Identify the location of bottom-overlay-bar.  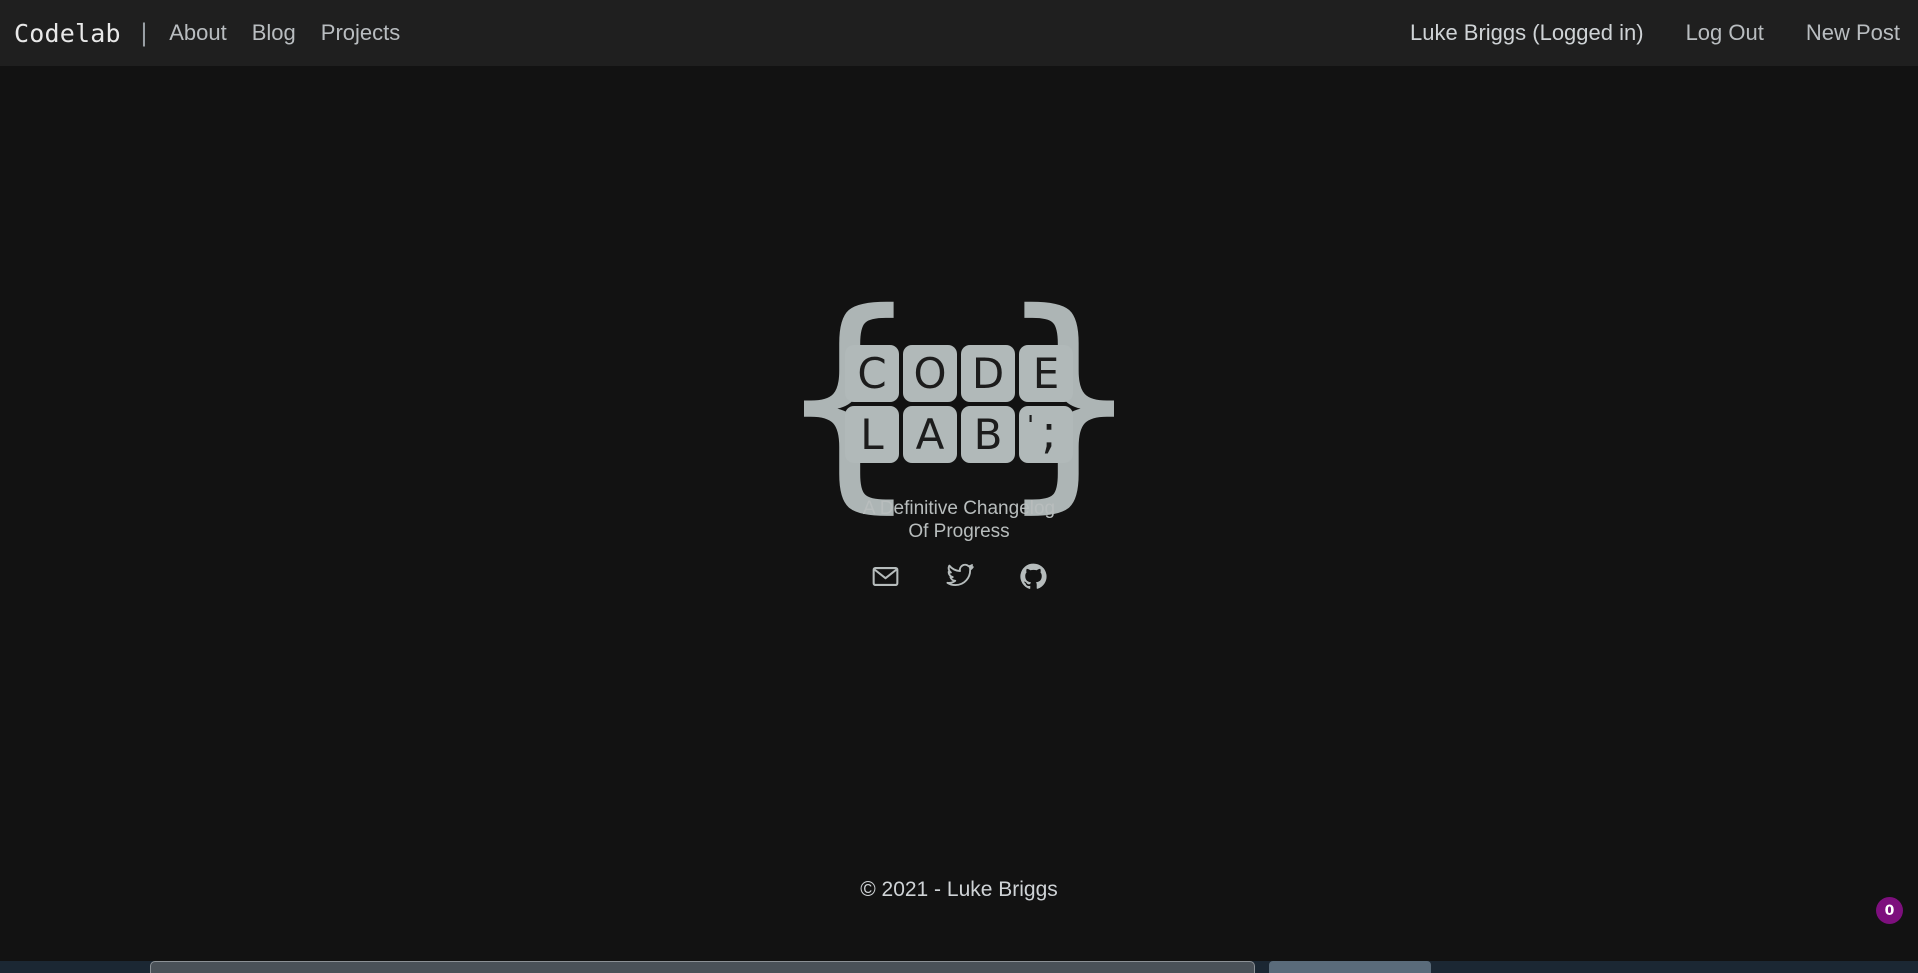
(959, 967).